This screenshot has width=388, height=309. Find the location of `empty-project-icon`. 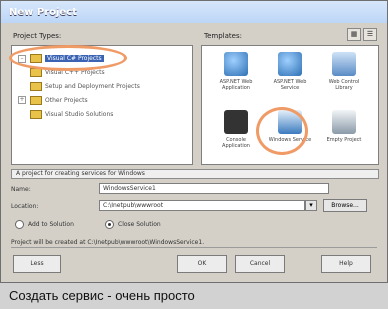

empty-project-icon is located at coordinates (344, 122).